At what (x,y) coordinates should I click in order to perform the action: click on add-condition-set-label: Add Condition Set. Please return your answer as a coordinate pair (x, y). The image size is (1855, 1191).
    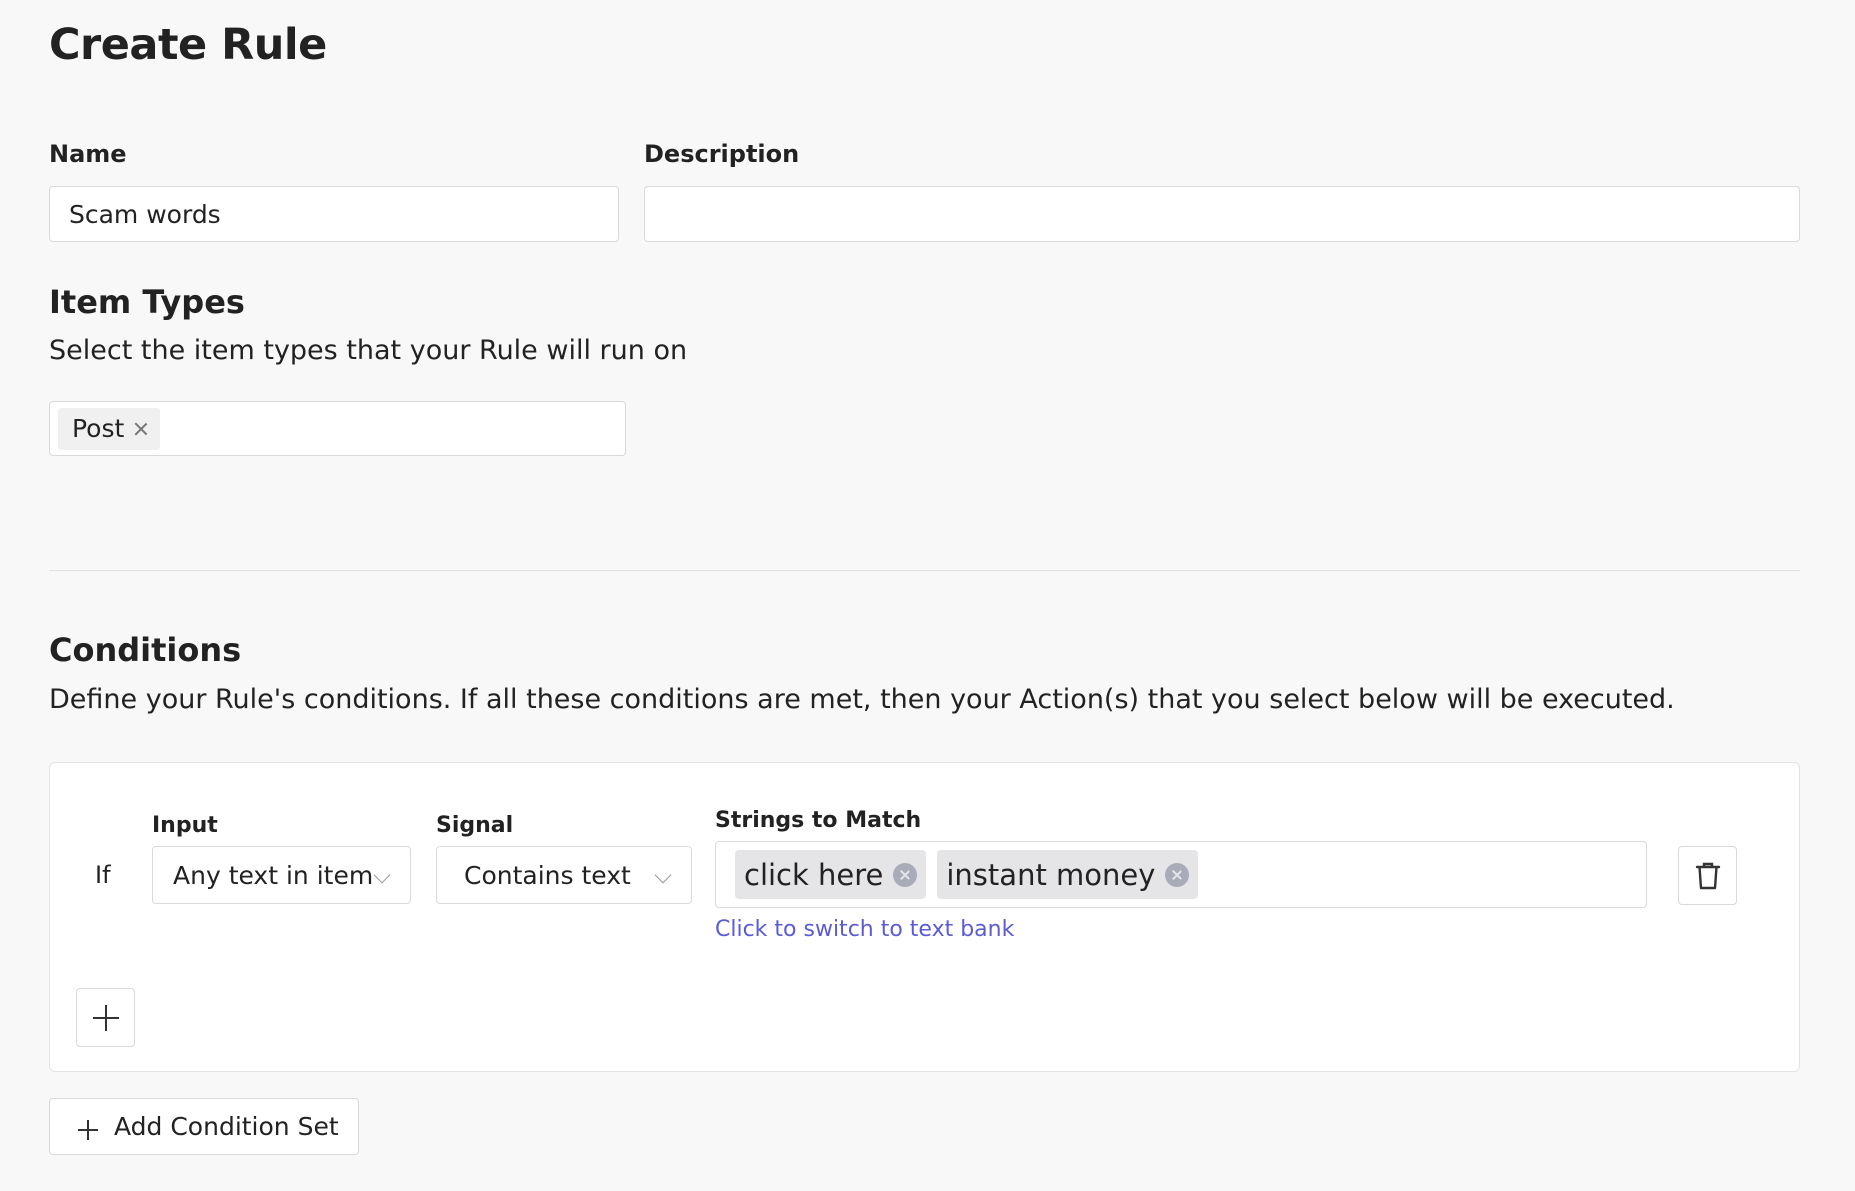
    Looking at the image, I should click on (226, 1126).